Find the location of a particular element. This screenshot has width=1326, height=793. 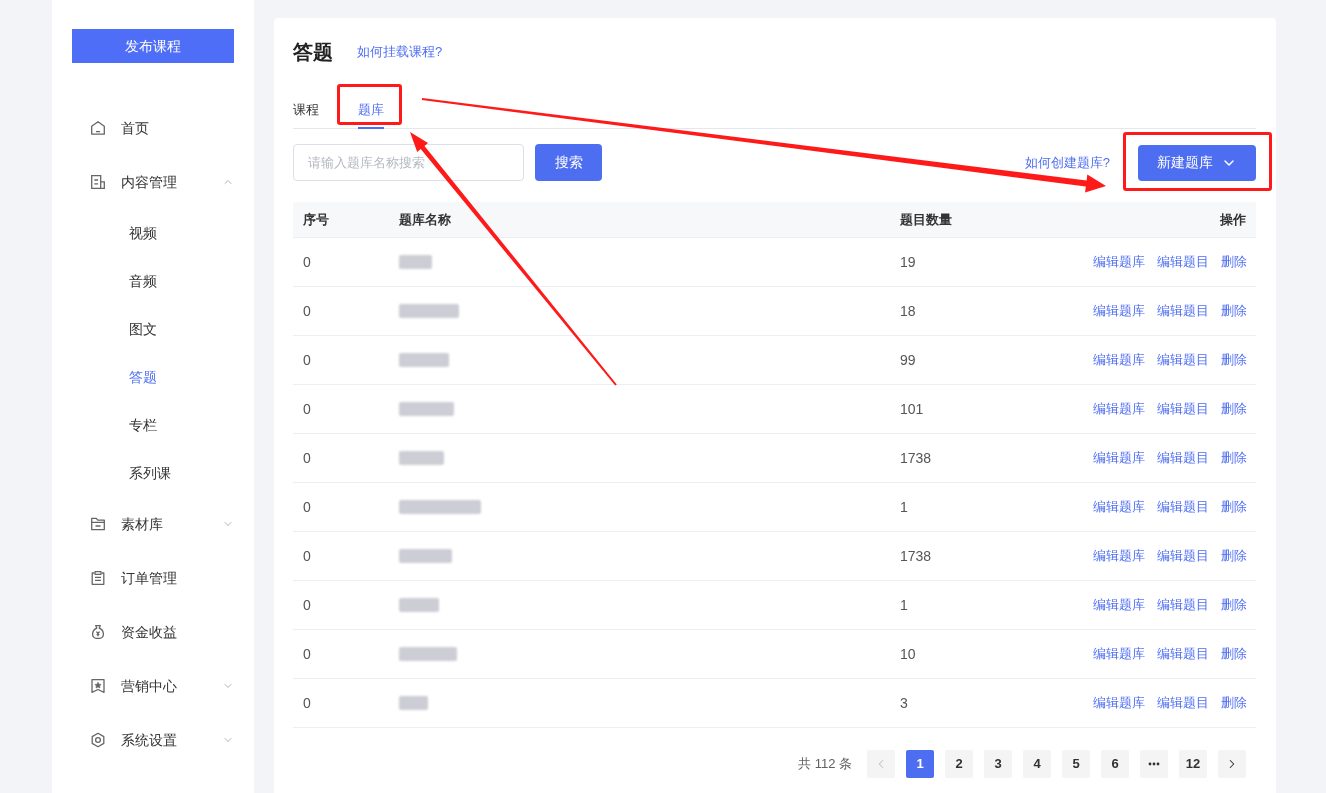

page-button: 2 is located at coordinates (959, 764).